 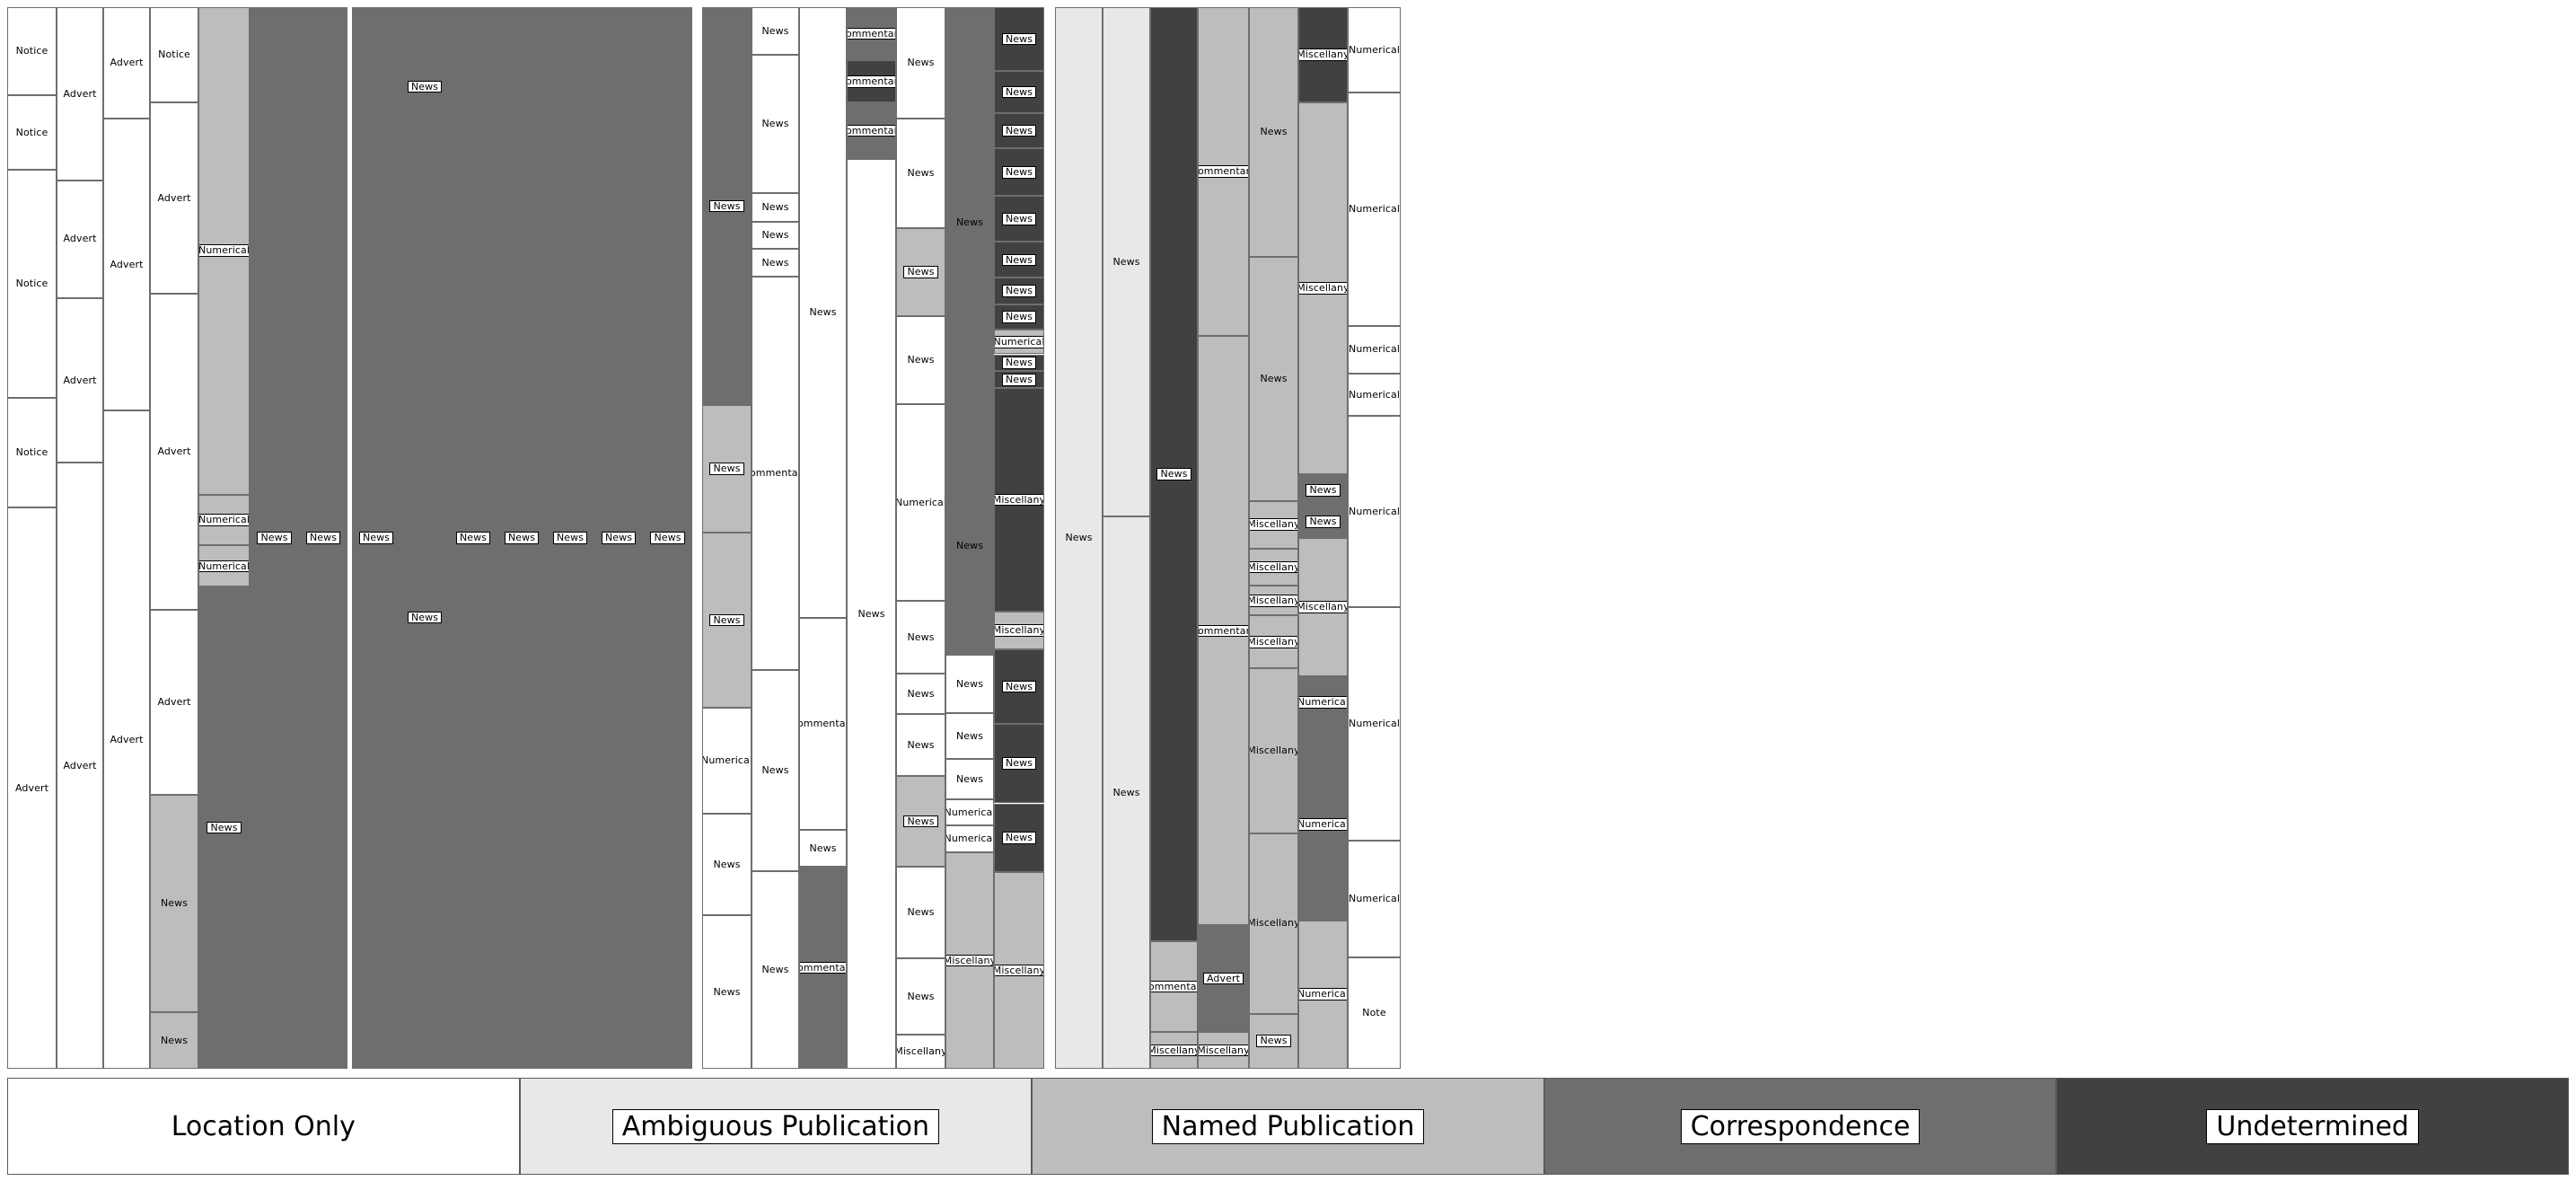 I want to click on mosaic-cell: Notice, so click(x=32, y=52).